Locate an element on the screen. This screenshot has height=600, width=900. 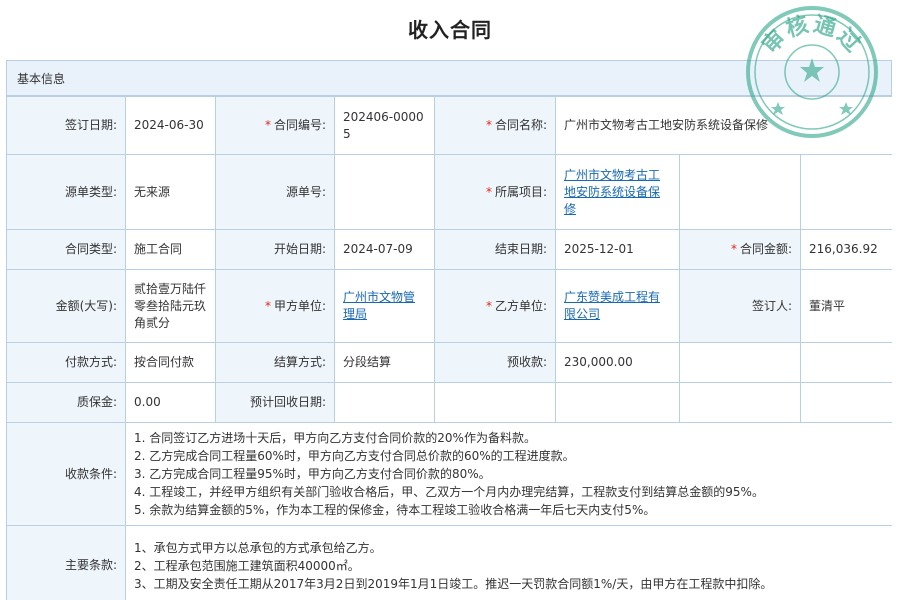
start-date-label: 开始日期: is located at coordinates (275, 249).